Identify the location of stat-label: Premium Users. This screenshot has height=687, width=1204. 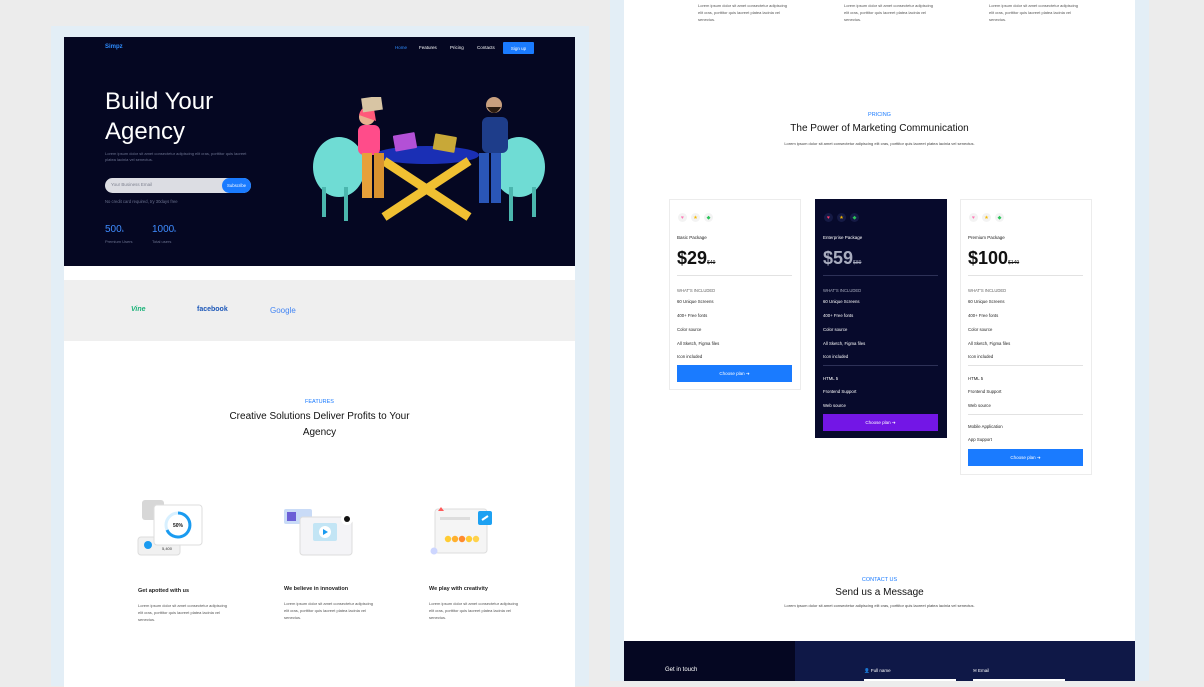
(119, 241).